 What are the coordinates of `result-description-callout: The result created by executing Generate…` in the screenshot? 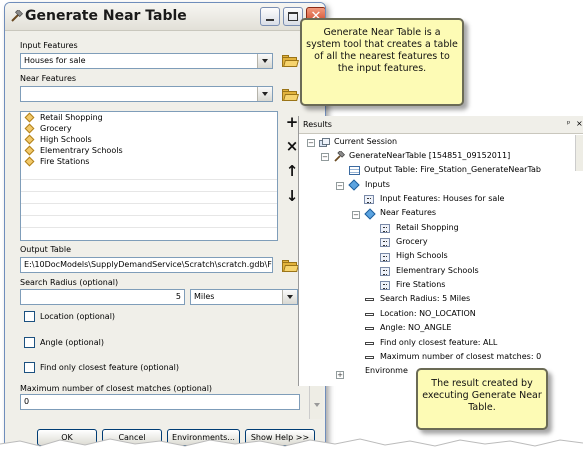 It's located at (482, 399).